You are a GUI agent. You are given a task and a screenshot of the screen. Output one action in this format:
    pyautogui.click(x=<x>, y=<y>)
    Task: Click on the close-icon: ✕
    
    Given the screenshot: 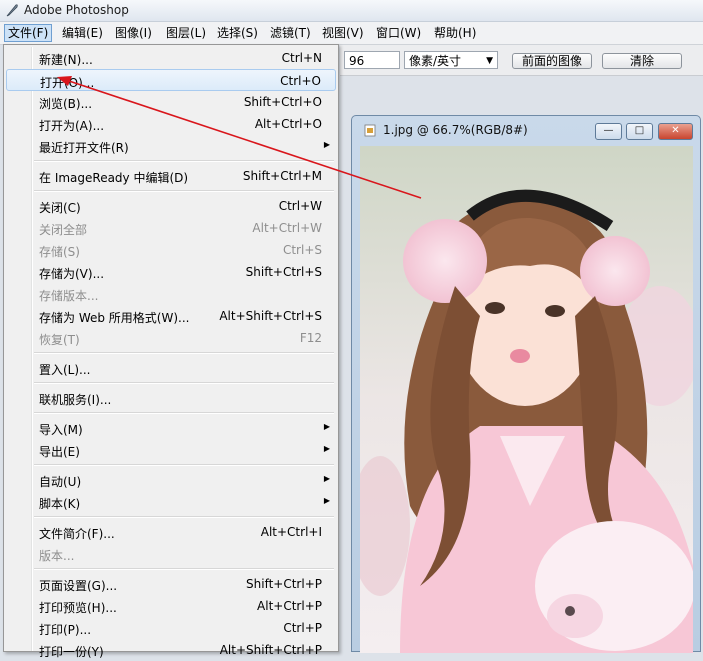 What is the action you would take?
    pyautogui.click(x=675, y=130)
    